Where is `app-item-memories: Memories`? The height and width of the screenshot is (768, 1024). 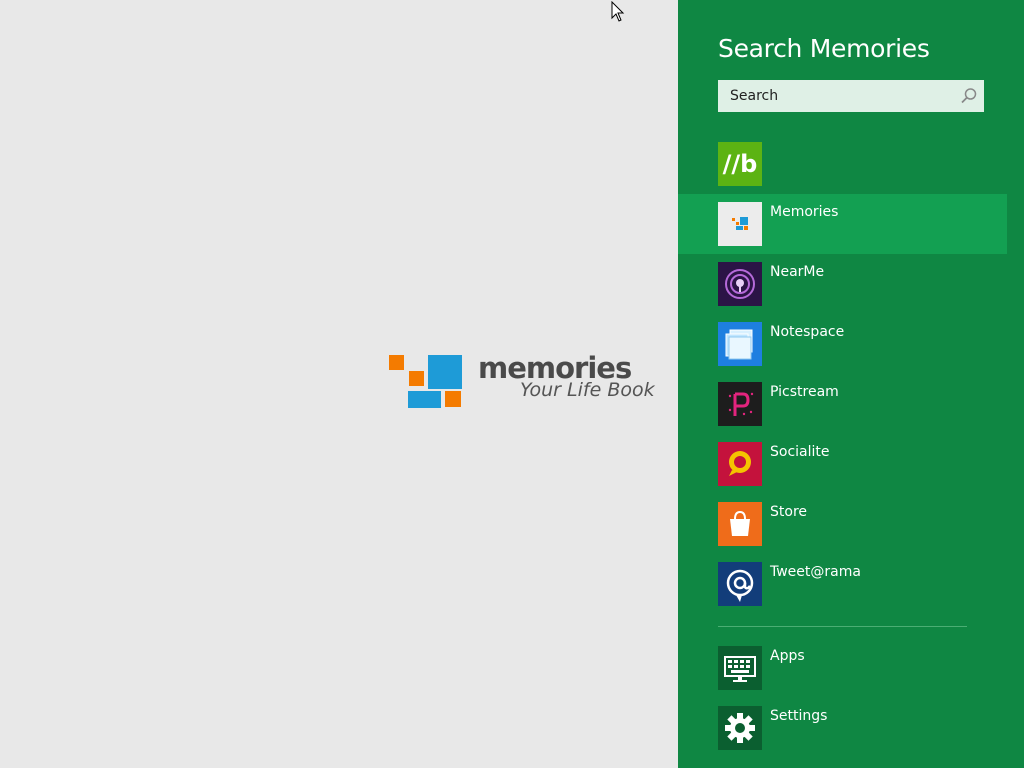
app-item-memories: Memories is located at coordinates (842, 224).